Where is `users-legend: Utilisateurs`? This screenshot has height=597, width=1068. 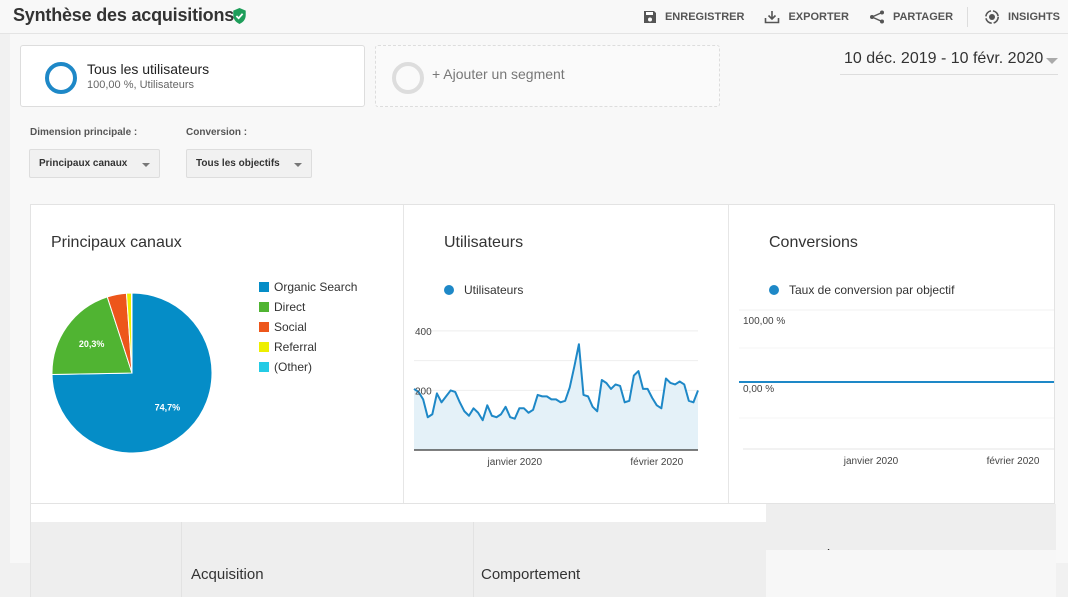
users-legend: Utilisateurs is located at coordinates (483, 290).